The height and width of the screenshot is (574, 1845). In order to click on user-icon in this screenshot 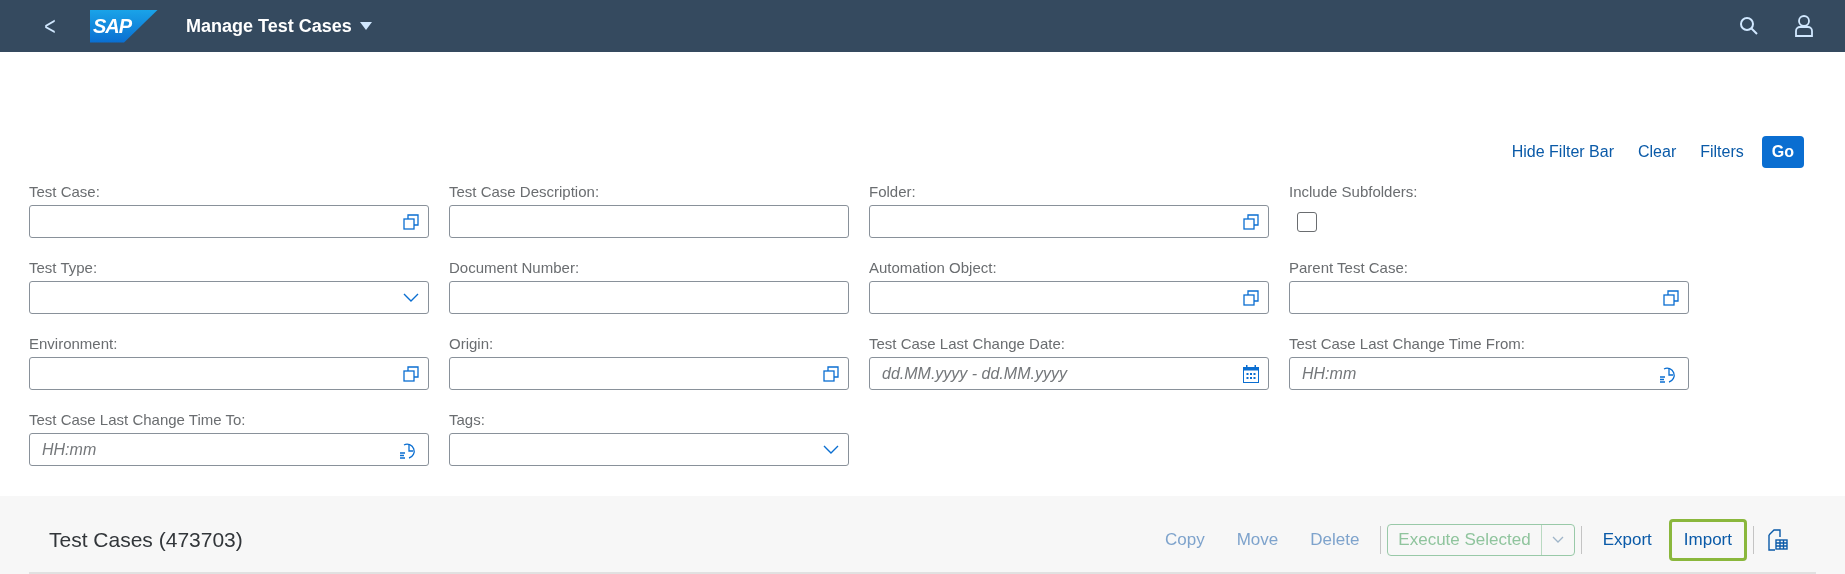, I will do `click(1804, 26)`.